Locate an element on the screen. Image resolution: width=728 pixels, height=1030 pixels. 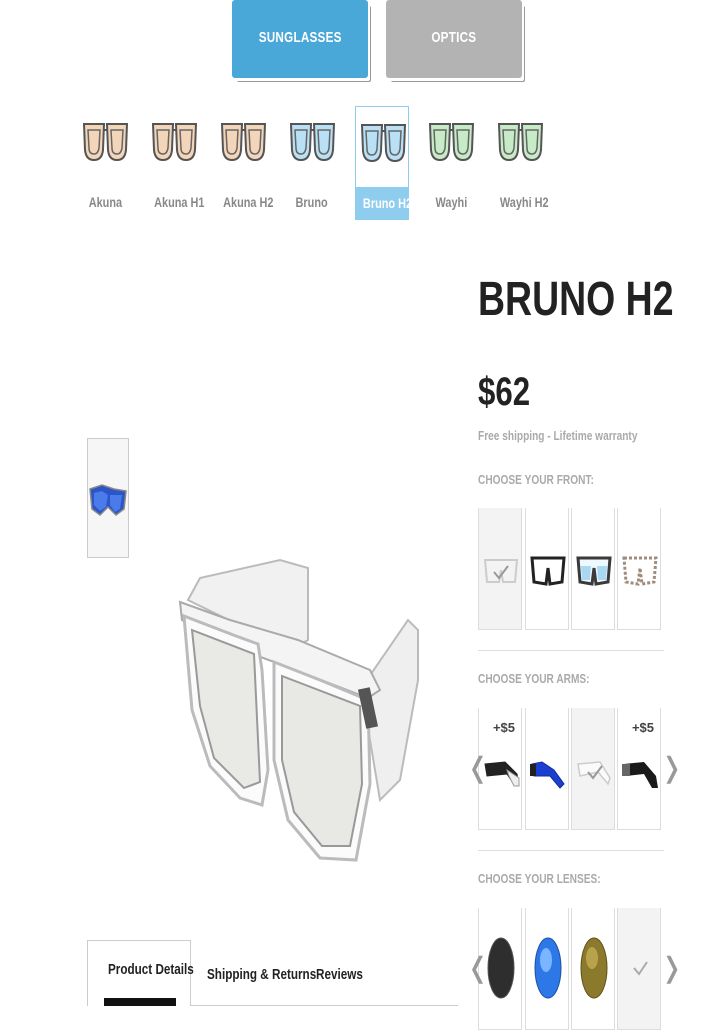
front-option-blue-tort is located at coordinates (593, 569).